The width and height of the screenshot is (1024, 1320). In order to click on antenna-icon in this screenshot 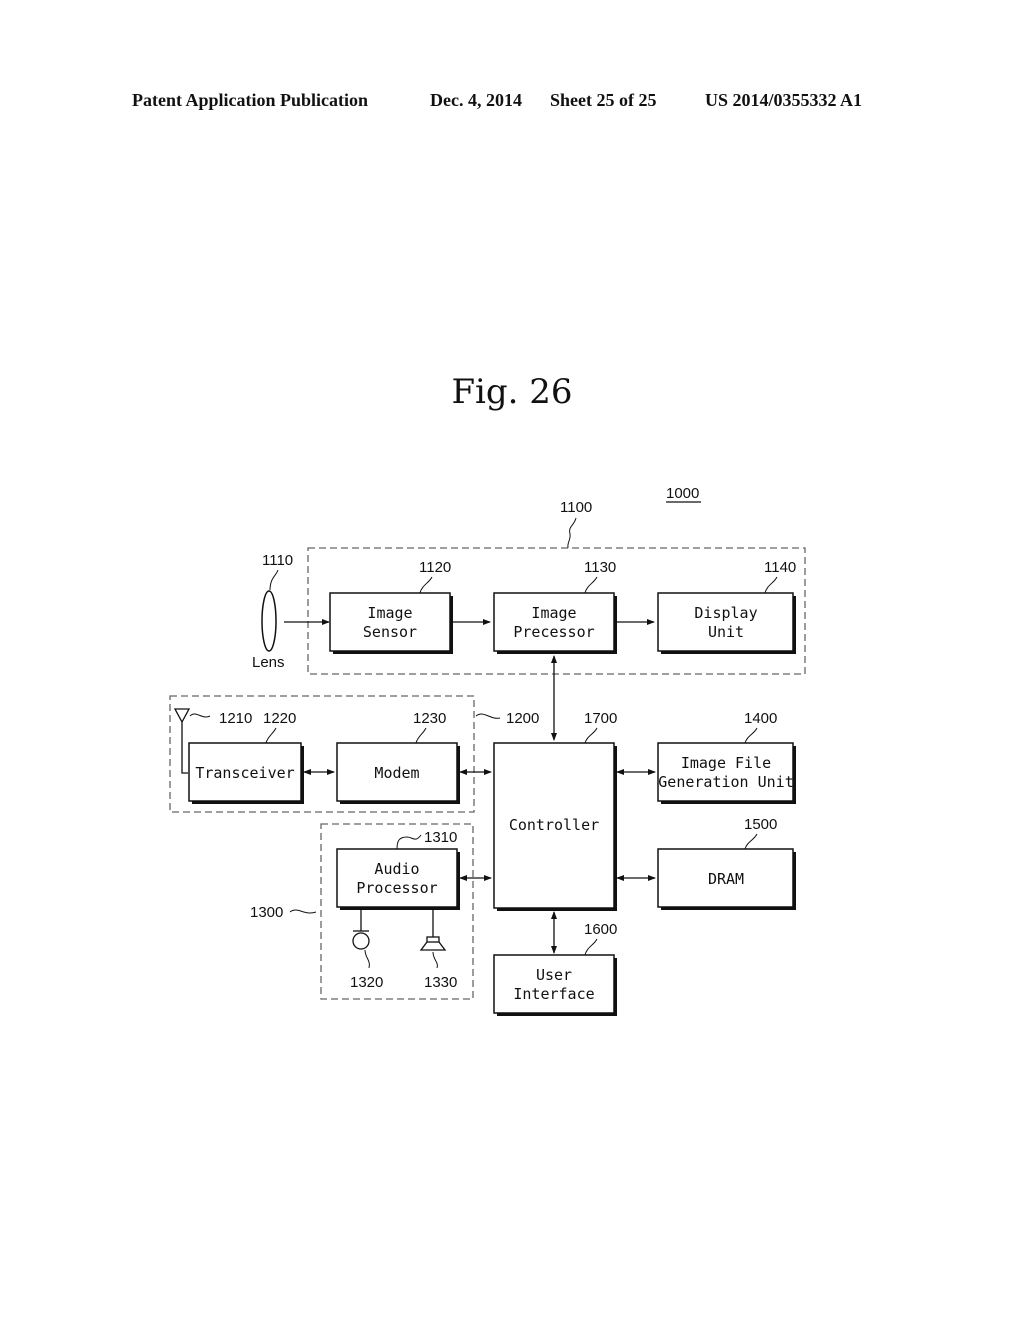, I will do `click(182, 741)`.